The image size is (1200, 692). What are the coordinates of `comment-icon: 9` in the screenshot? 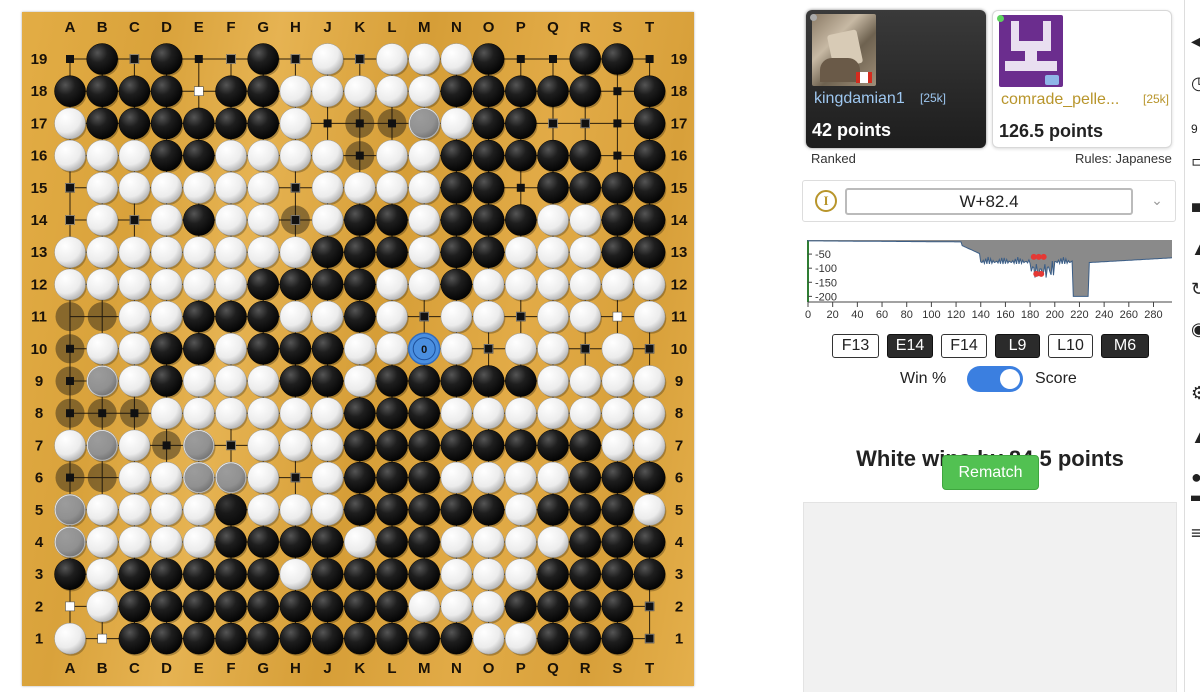 It's located at (1194, 129).